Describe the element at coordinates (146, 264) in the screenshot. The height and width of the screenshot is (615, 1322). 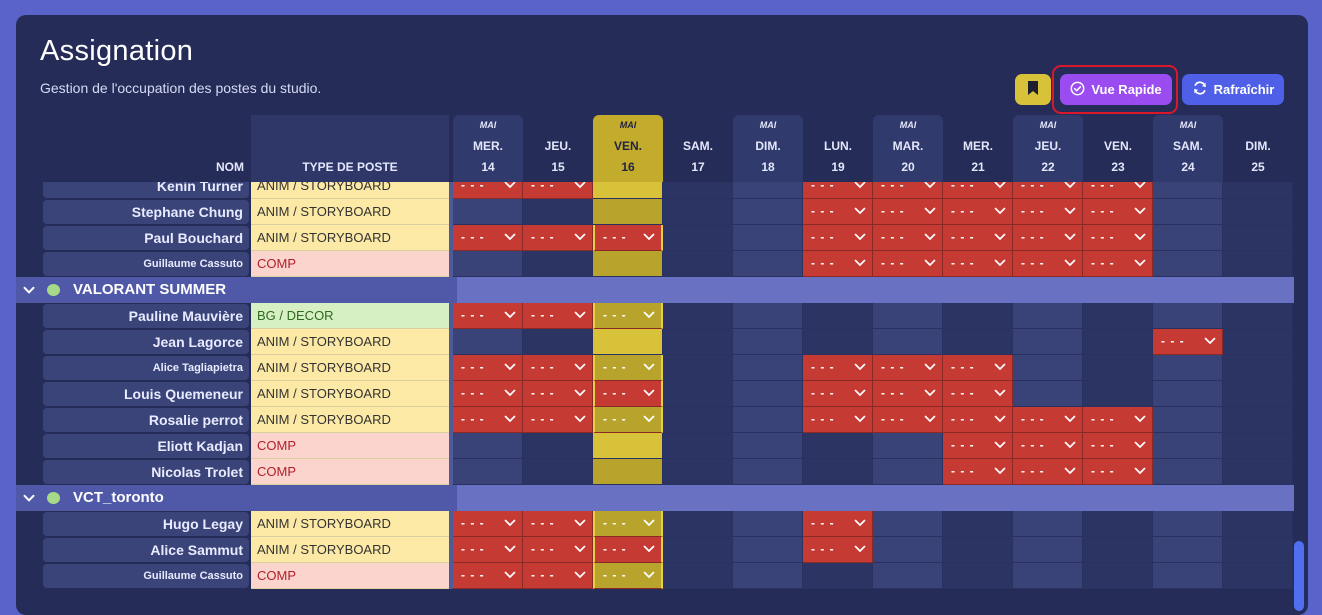
I see `person-name: Guillaume Cassuto` at that location.